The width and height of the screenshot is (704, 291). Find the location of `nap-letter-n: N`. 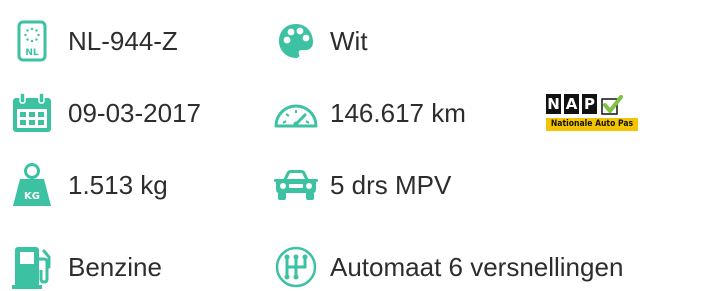

nap-letter-n: N is located at coordinates (553, 104).